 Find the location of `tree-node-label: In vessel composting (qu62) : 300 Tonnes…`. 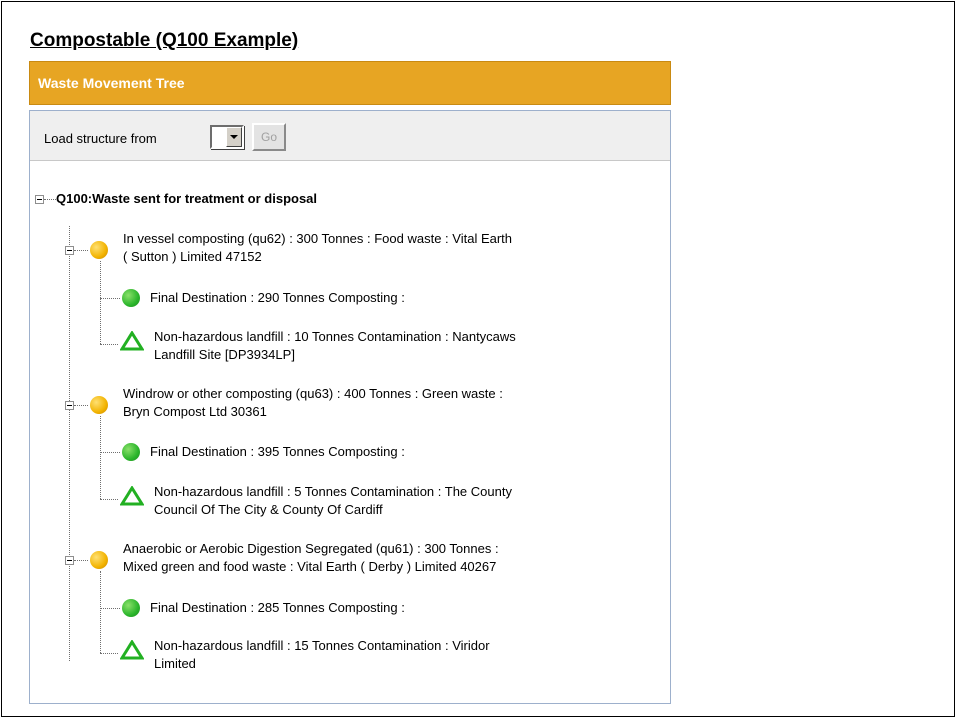

tree-node-label: In vessel composting (qu62) : 300 Tonnes… is located at coordinates (317, 239).